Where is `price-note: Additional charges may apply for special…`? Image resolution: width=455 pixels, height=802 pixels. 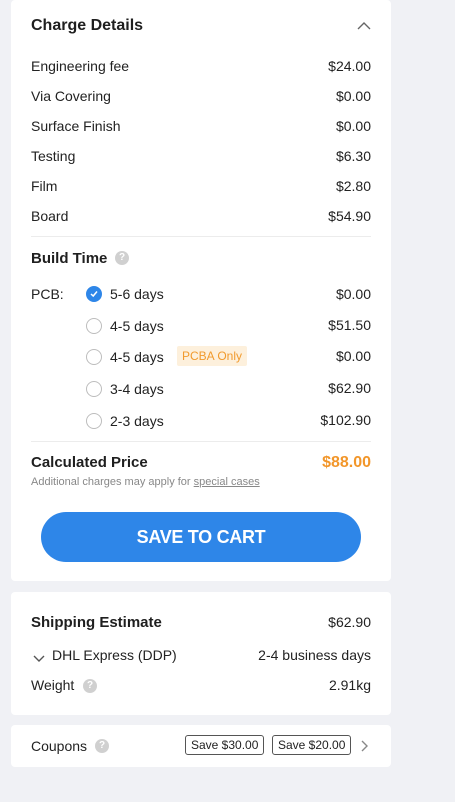 price-note: Additional charges may apply for special… is located at coordinates (145, 482).